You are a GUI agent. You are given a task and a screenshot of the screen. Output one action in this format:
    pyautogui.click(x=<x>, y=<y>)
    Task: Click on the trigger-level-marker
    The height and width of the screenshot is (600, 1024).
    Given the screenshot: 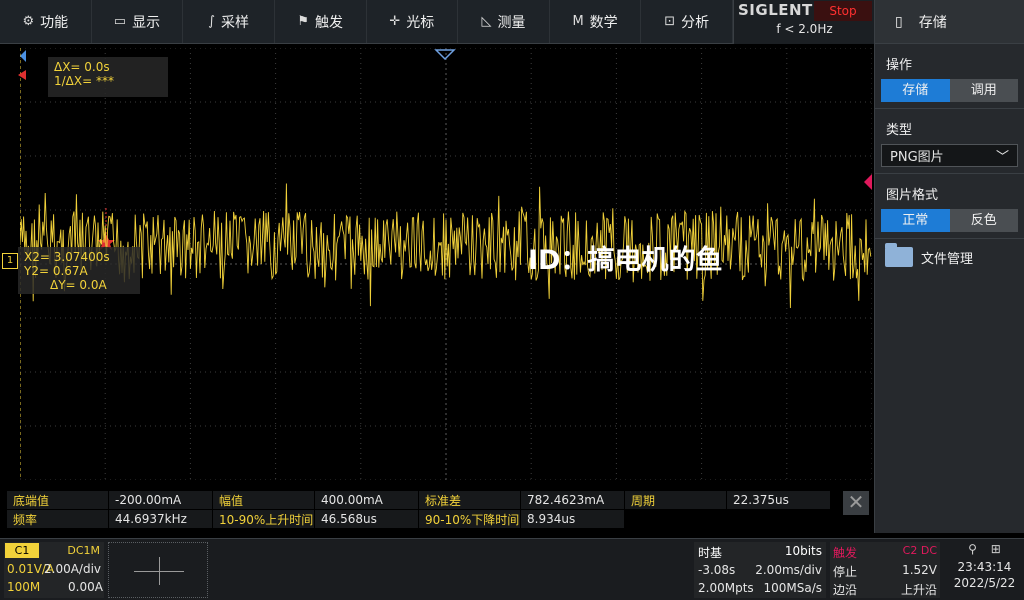 What is the action you would take?
    pyautogui.click(x=868, y=182)
    